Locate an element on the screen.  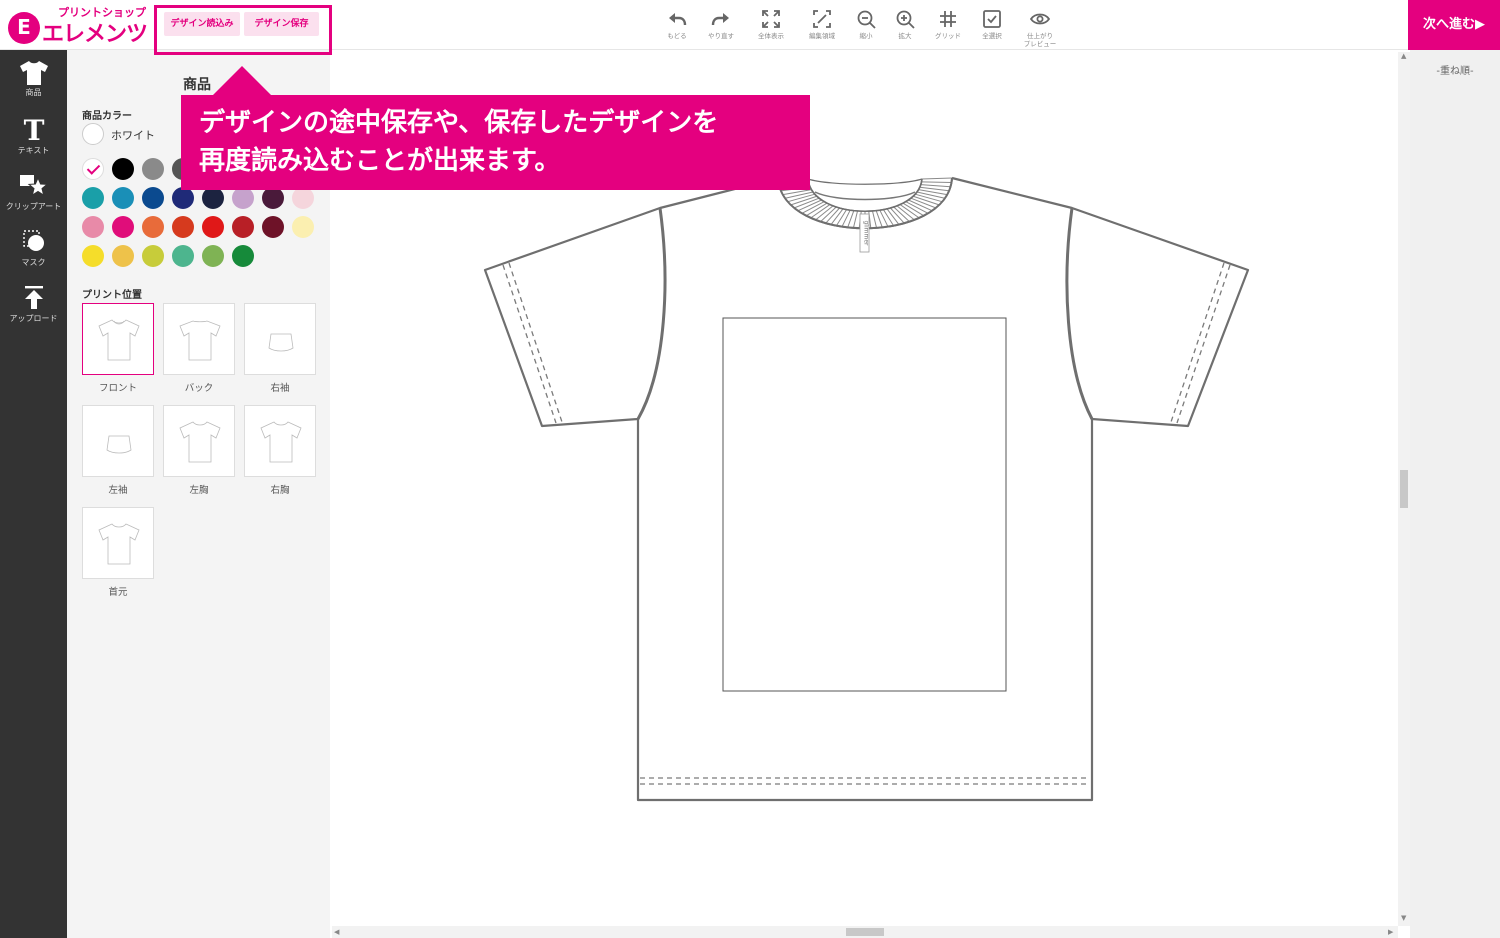
horizontal-scroll-thumb is located at coordinates (865, 932).